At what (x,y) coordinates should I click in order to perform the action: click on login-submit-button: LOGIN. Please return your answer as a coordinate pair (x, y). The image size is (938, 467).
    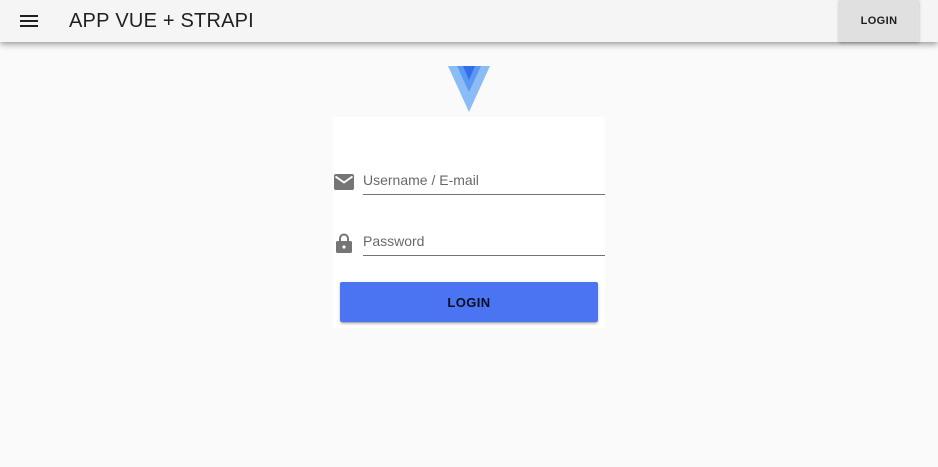
    Looking at the image, I should click on (469, 302).